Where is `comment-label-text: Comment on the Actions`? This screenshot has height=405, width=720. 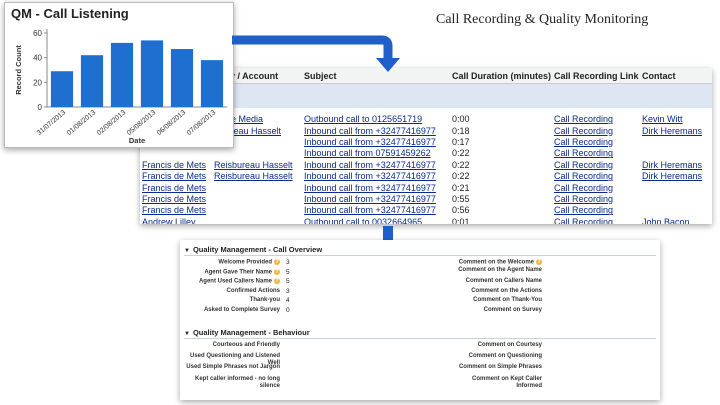 comment-label-text: Comment on the Actions is located at coordinates (506, 290).